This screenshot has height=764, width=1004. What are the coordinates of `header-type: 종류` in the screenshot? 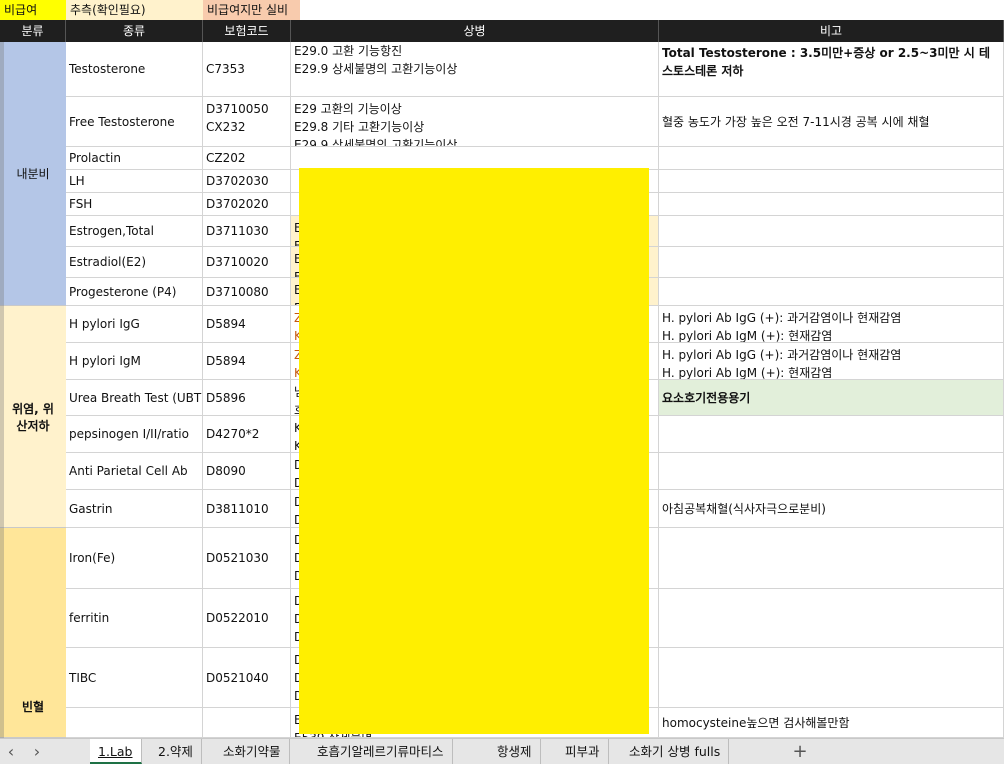 It's located at (134, 31).